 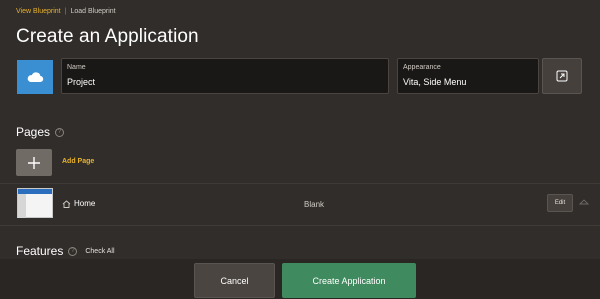 What do you see at coordinates (81, 82) in the screenshot?
I see `name-field-value: Project` at bounding box center [81, 82].